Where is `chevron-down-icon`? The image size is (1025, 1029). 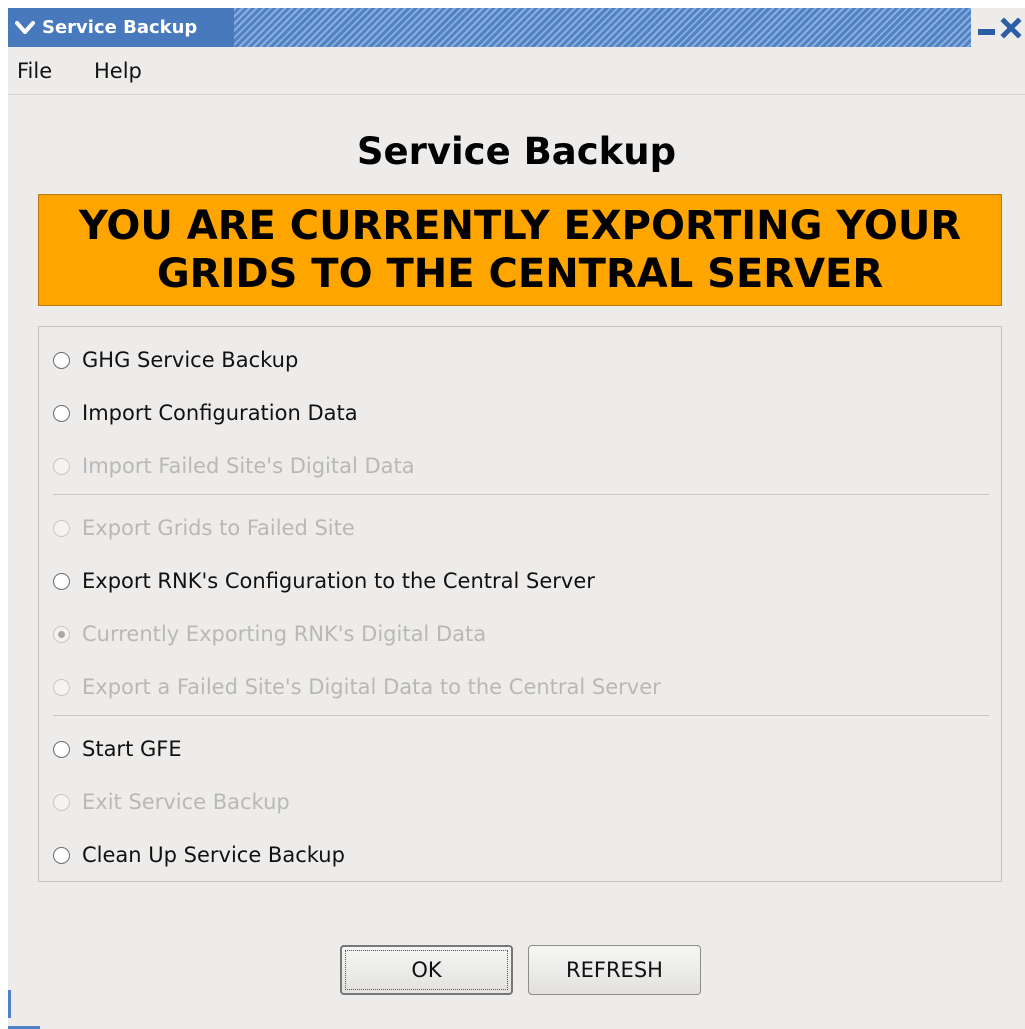
chevron-down-icon is located at coordinates (25, 27).